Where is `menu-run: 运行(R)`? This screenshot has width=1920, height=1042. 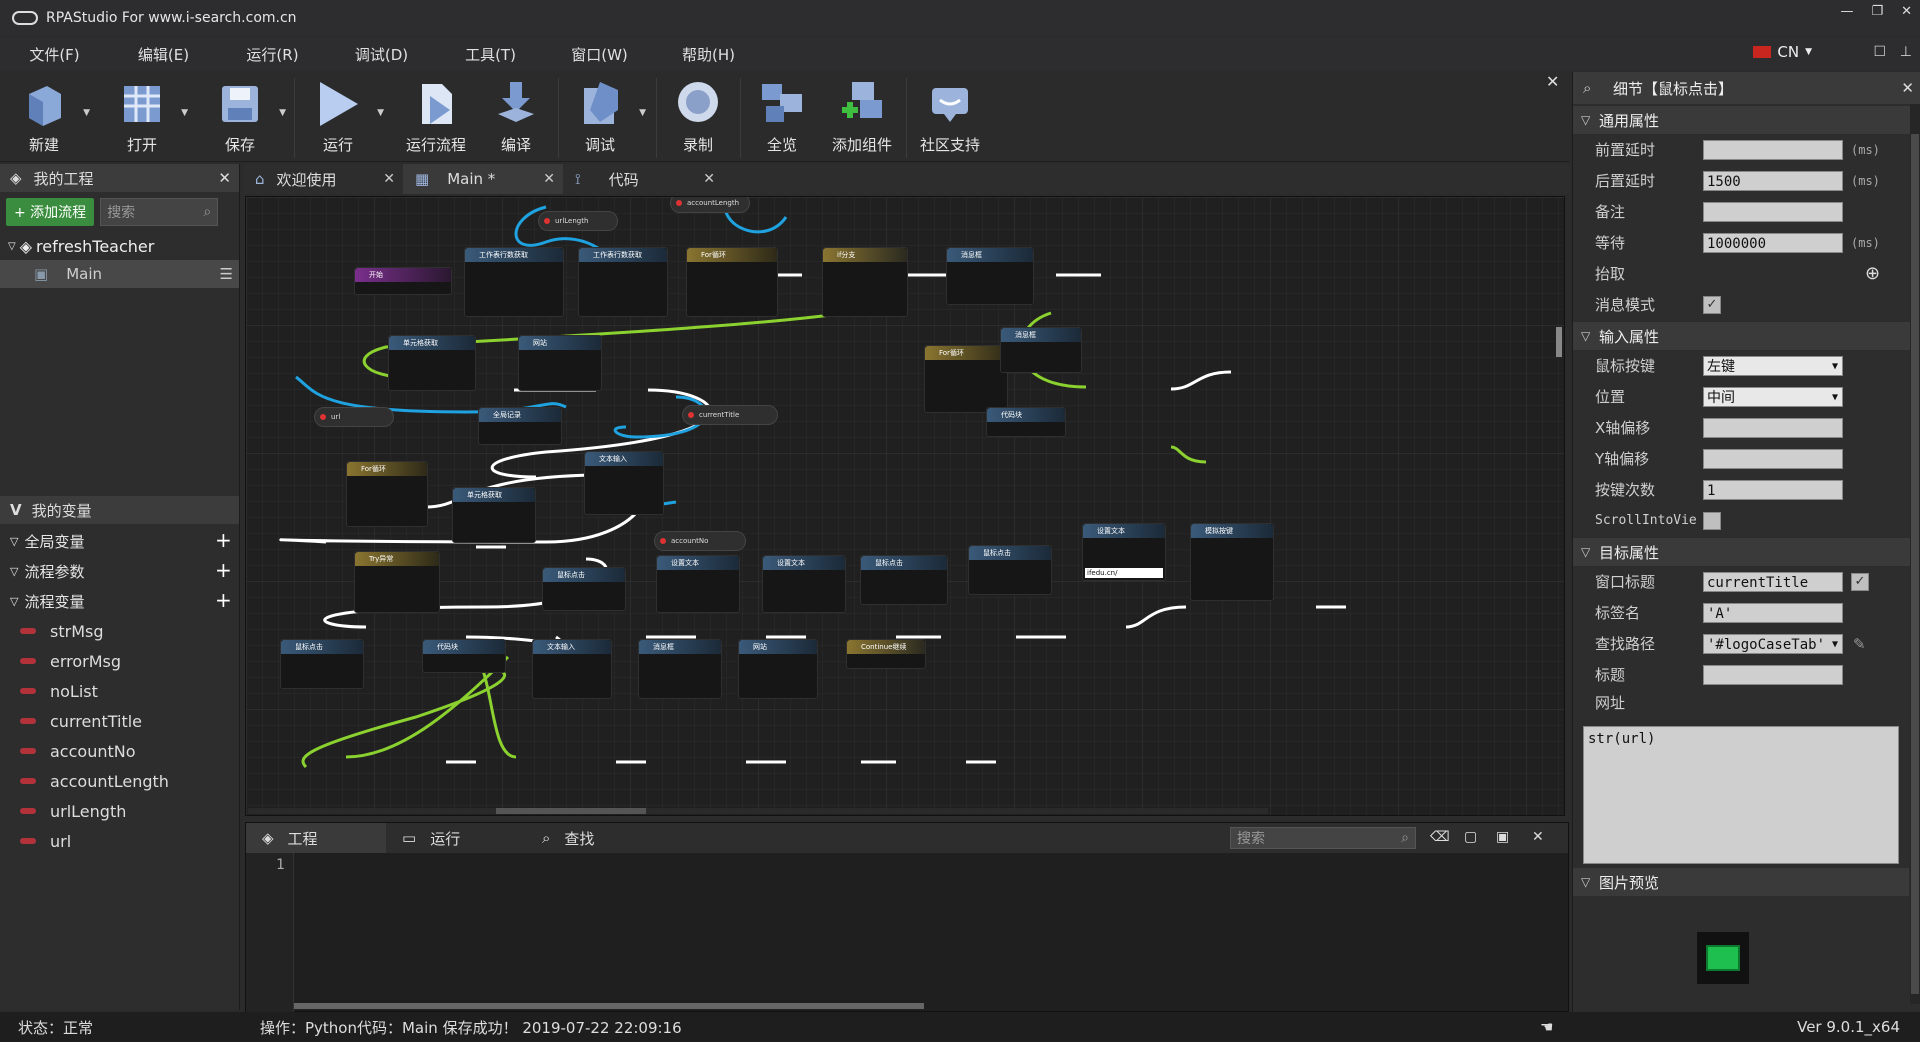
menu-run: 运行(R) is located at coordinates (272, 54).